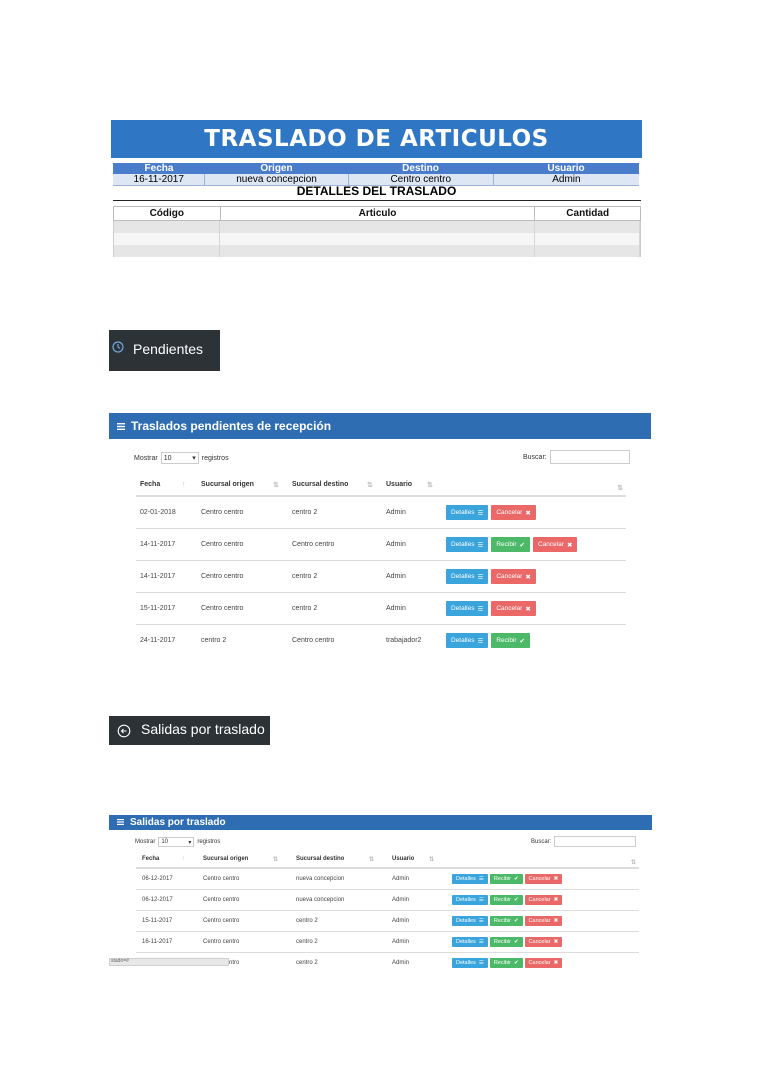 This screenshot has height=1074, width=760. What do you see at coordinates (189, 730) in the screenshot?
I see `salidas-menu-button: Salidas por traslado` at bounding box center [189, 730].